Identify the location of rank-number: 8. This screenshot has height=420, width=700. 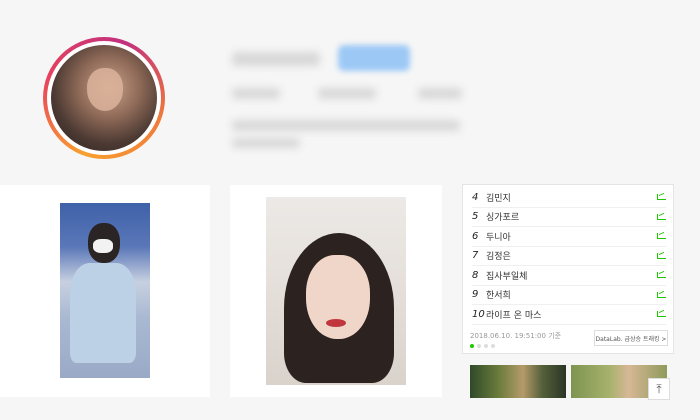
(475, 275).